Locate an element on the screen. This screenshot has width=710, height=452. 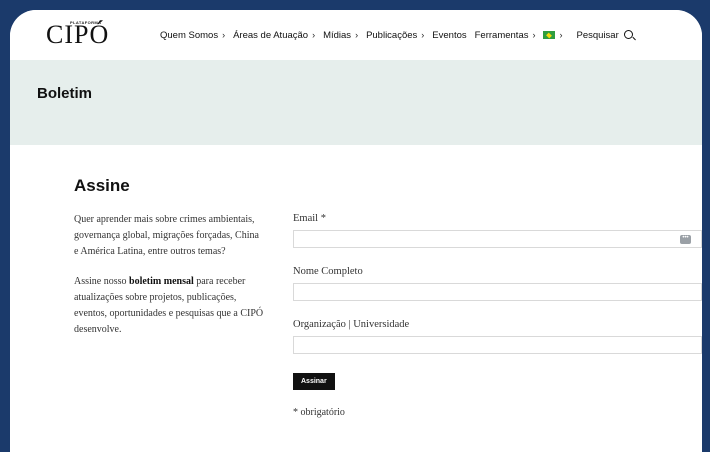
password-manager-icon: ••• is located at coordinates (685, 239).